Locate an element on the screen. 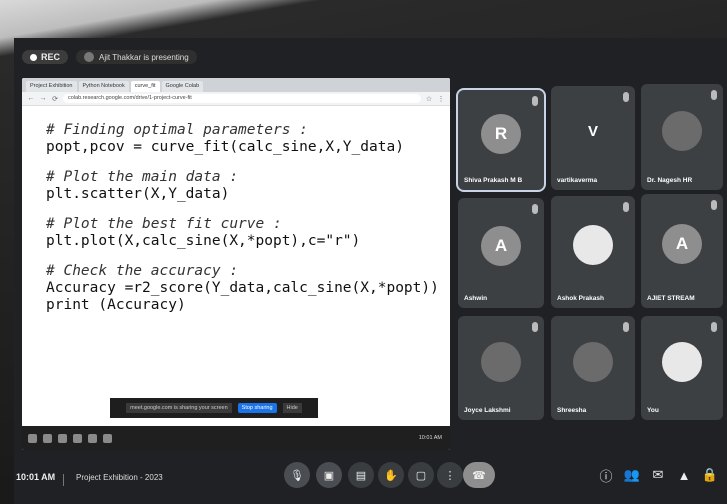 The height and width of the screenshot is (504, 727). participant-tile: Vvartikaverma is located at coordinates (593, 138).